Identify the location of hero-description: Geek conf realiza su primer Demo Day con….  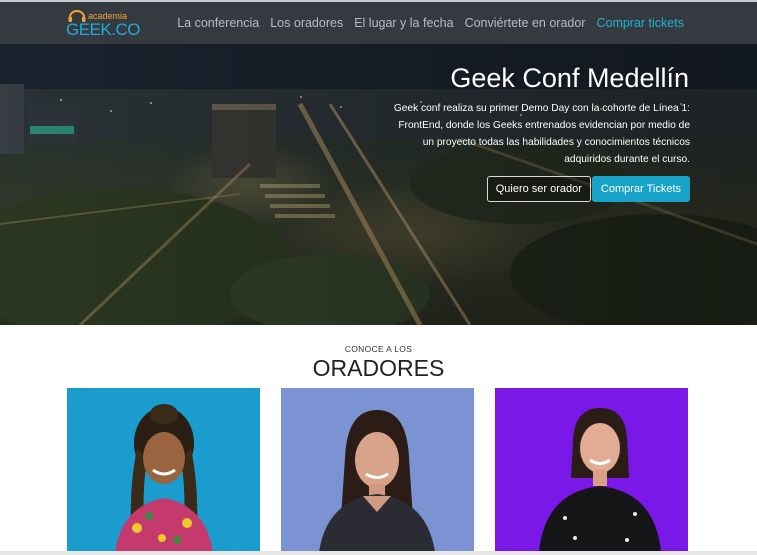
(541, 134).